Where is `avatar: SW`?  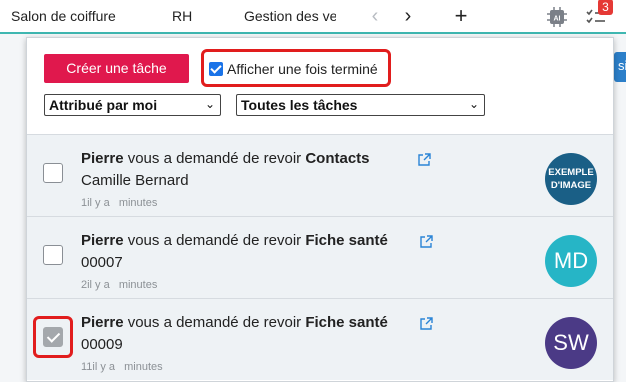 avatar: SW is located at coordinates (571, 343).